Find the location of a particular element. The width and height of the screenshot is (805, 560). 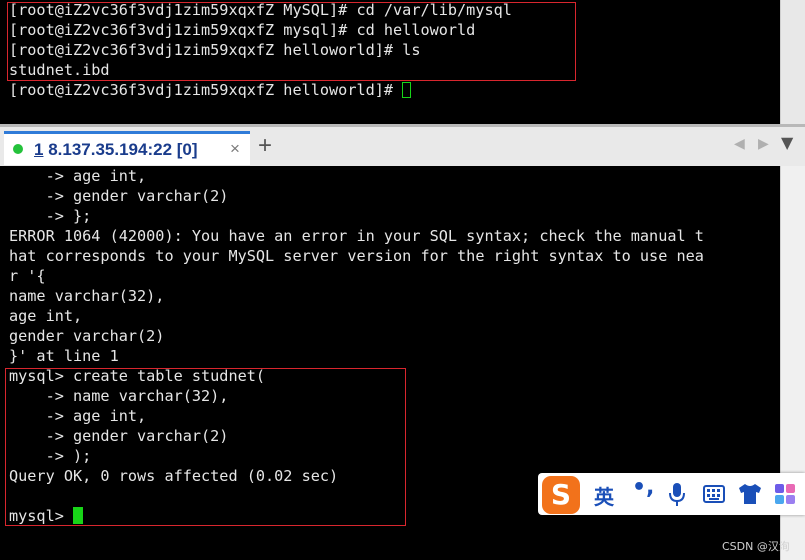

ime-punctuation-toggle: •, is located at coordinates (643, 487).